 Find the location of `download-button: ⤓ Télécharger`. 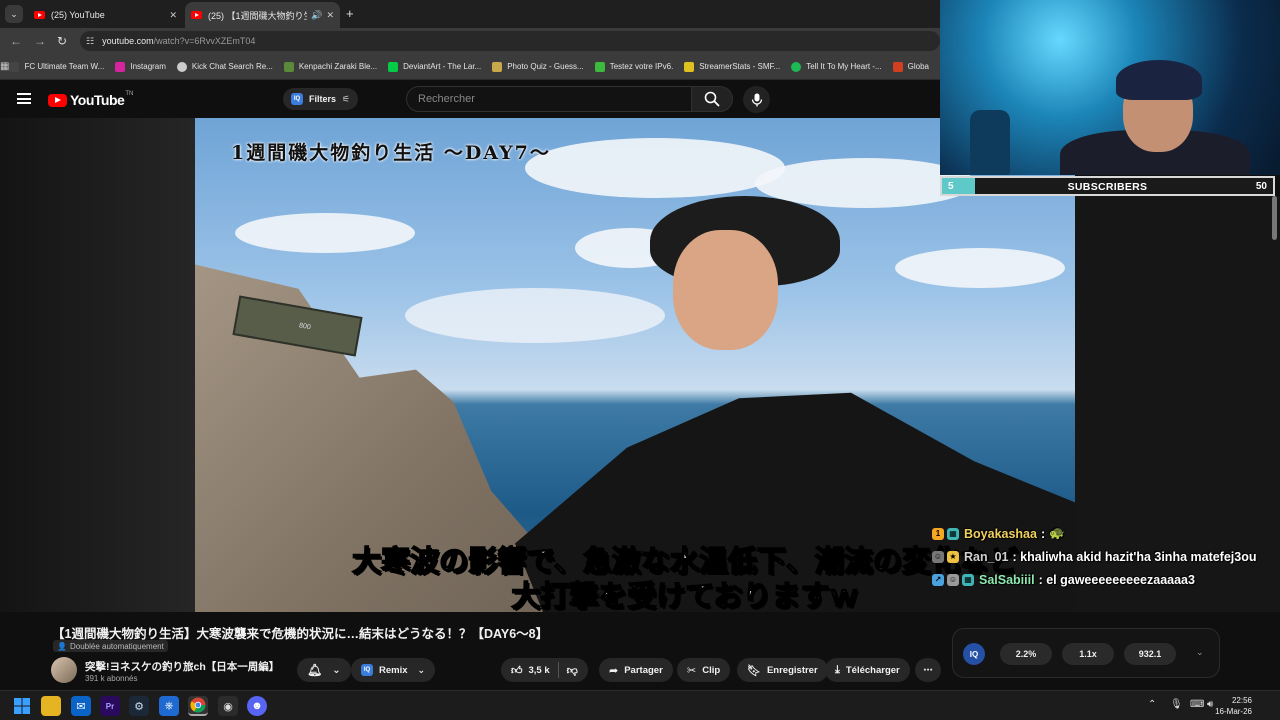

download-button: ⤓ Télécharger is located at coordinates (867, 670).